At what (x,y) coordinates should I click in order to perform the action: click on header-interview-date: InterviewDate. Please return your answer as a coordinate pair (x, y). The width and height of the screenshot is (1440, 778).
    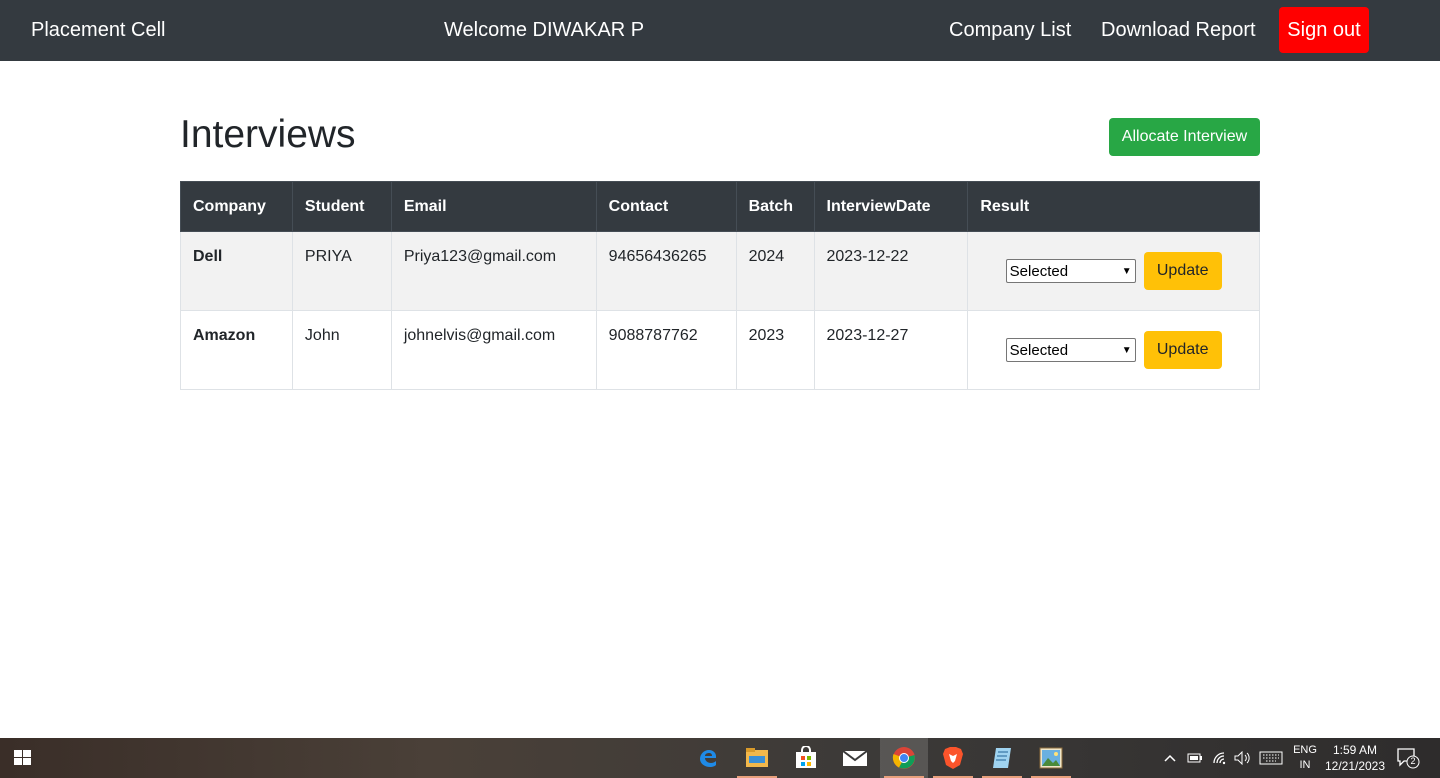
    Looking at the image, I should click on (891, 206).